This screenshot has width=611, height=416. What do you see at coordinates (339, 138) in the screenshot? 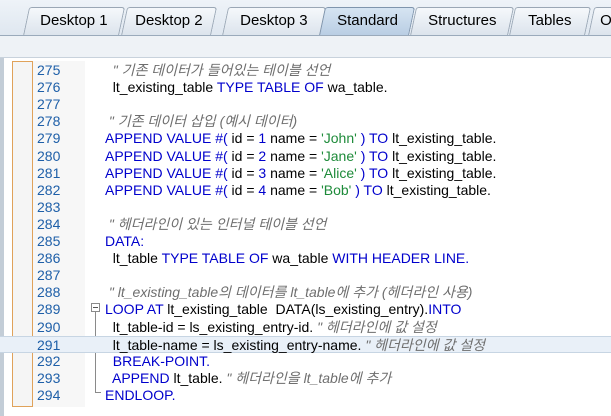
I see `code-string: 'John'` at bounding box center [339, 138].